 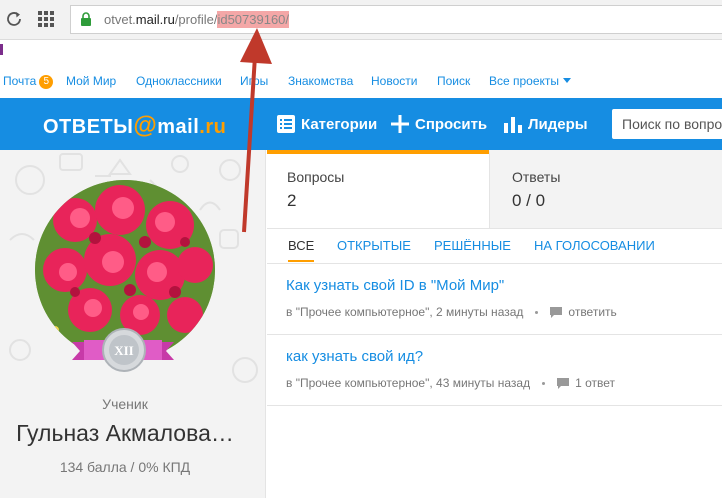 What do you see at coordinates (286, 124) in the screenshot?
I see `list-icon` at bounding box center [286, 124].